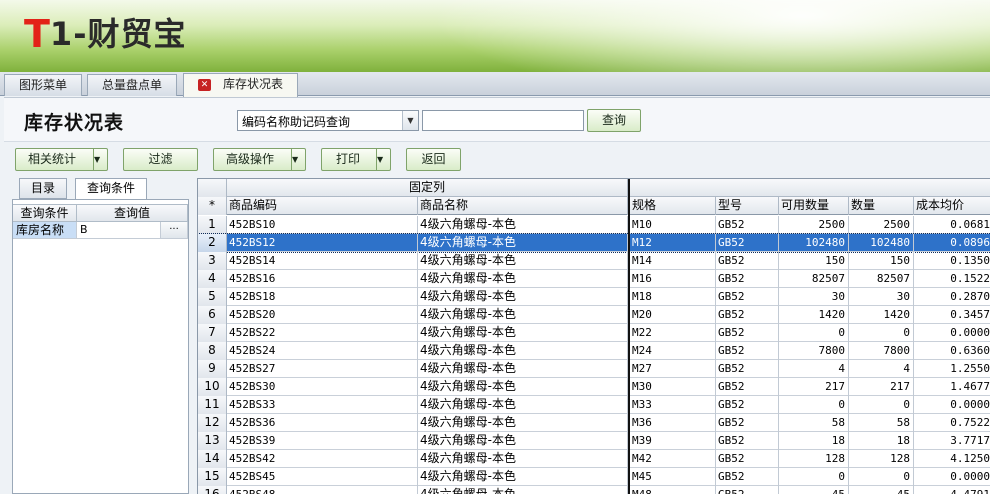  I want to click on cell-avg-cost: 0.0681, so click(952, 225).